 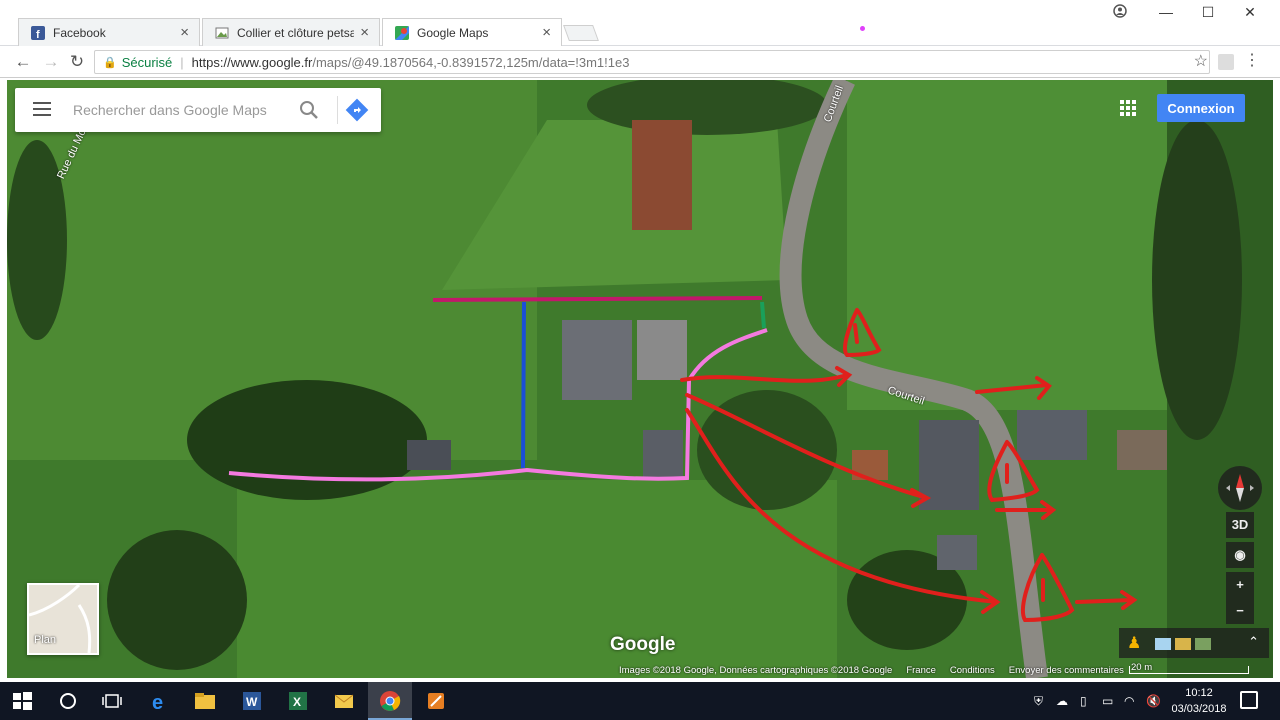 What do you see at coordinates (205, 701) in the screenshot?
I see `file-explorer-icon` at bounding box center [205, 701].